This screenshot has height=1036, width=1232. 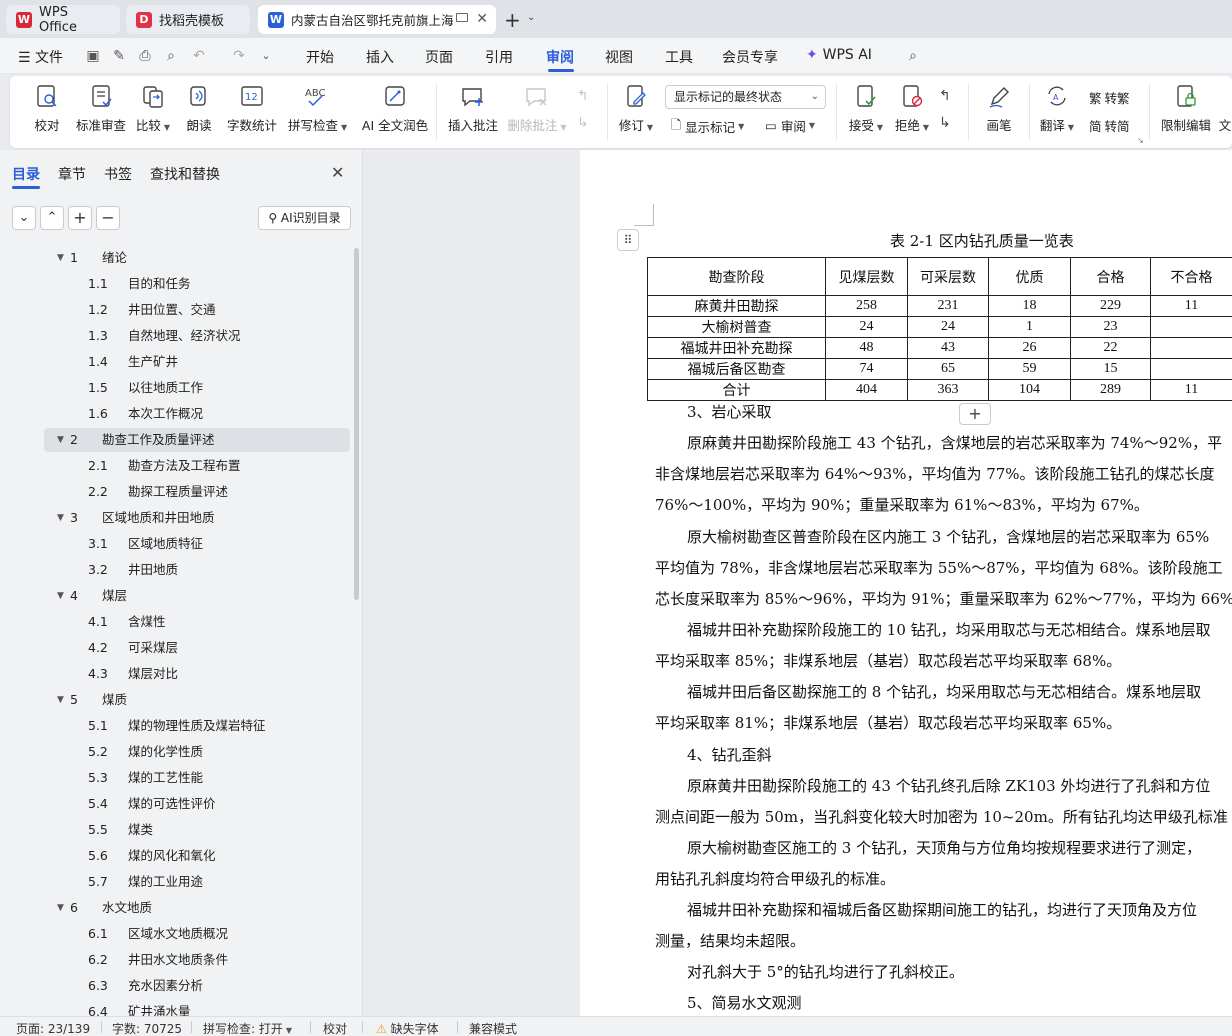 I want to click on menu-page: 页面, so click(x=439, y=57).